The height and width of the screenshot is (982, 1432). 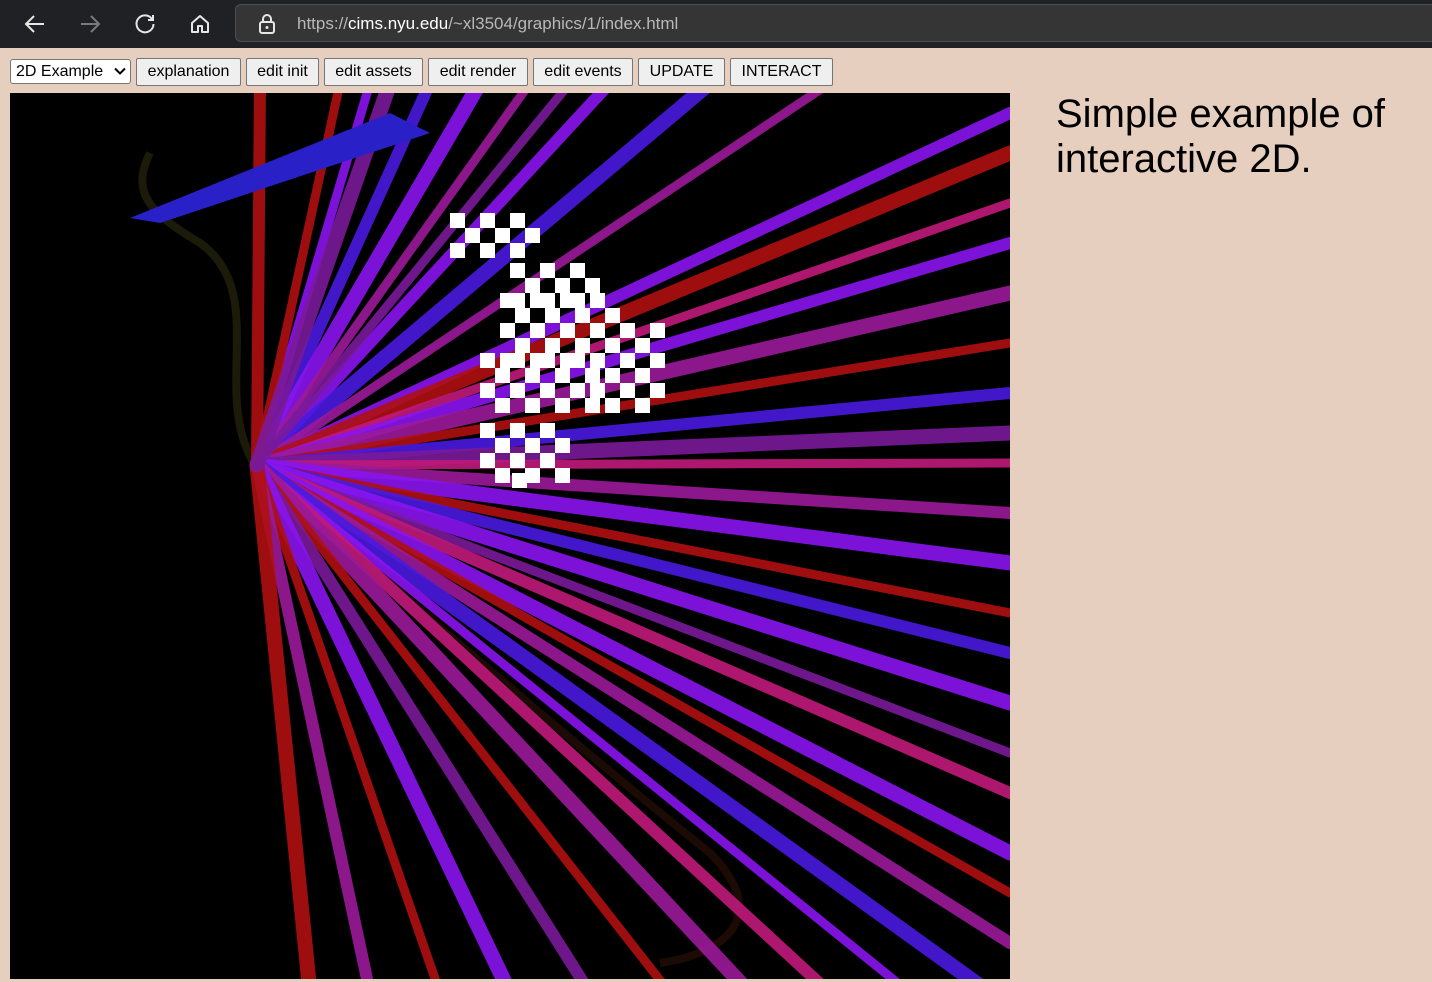 I want to click on url-prefix: https://, so click(x=323, y=23).